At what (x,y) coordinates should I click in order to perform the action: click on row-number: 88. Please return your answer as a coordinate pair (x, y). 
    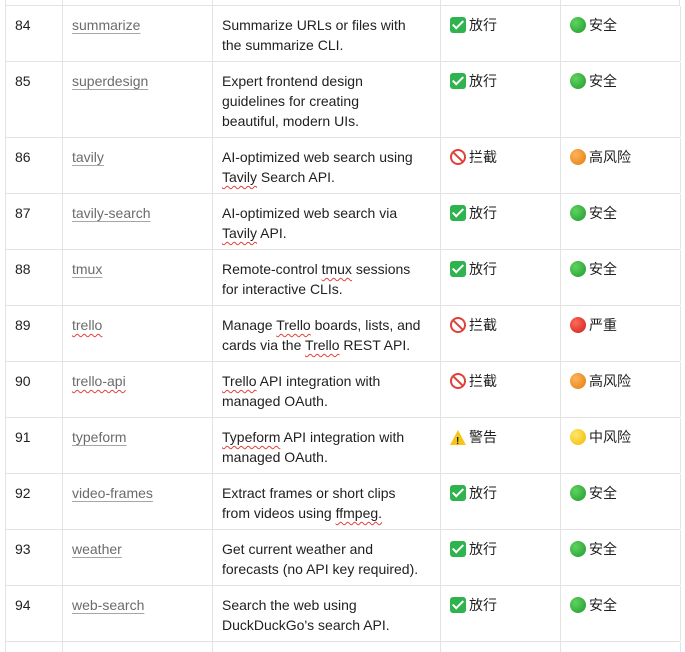
    Looking at the image, I should click on (34, 277).